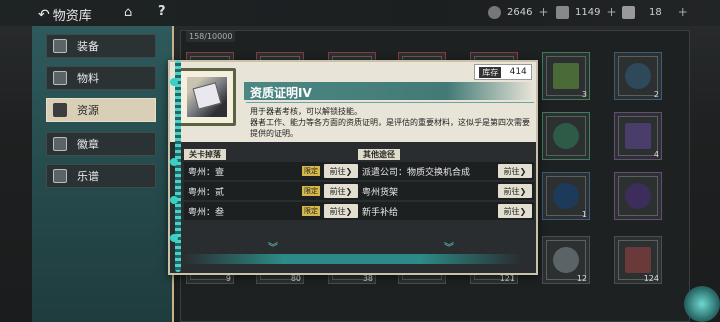  Describe the element at coordinates (352, 259) in the screenshot. I see `scroll-indicator-bar` at that location.